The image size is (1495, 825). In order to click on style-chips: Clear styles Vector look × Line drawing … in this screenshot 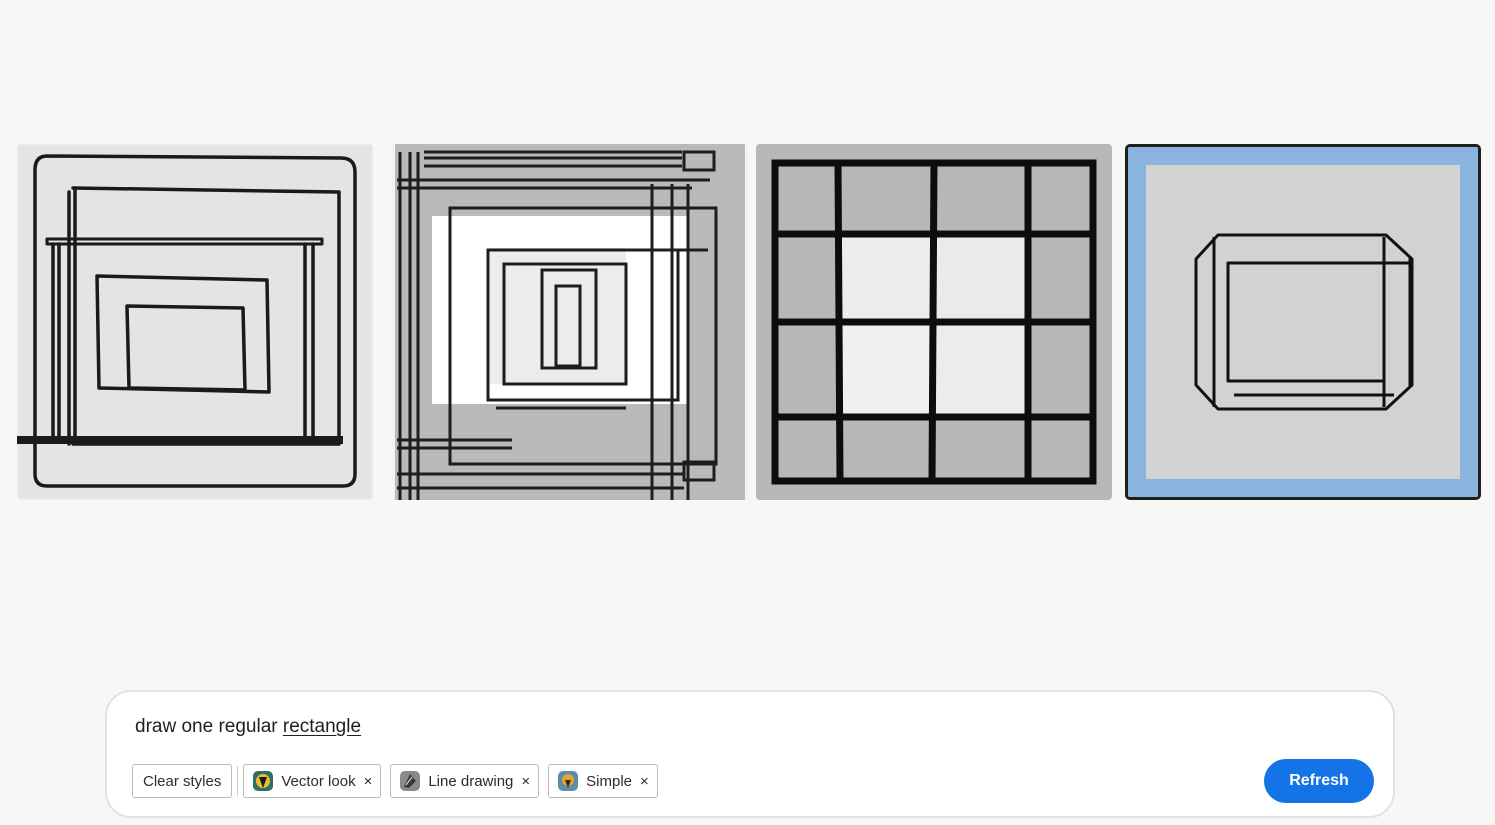, I will do `click(399, 781)`.